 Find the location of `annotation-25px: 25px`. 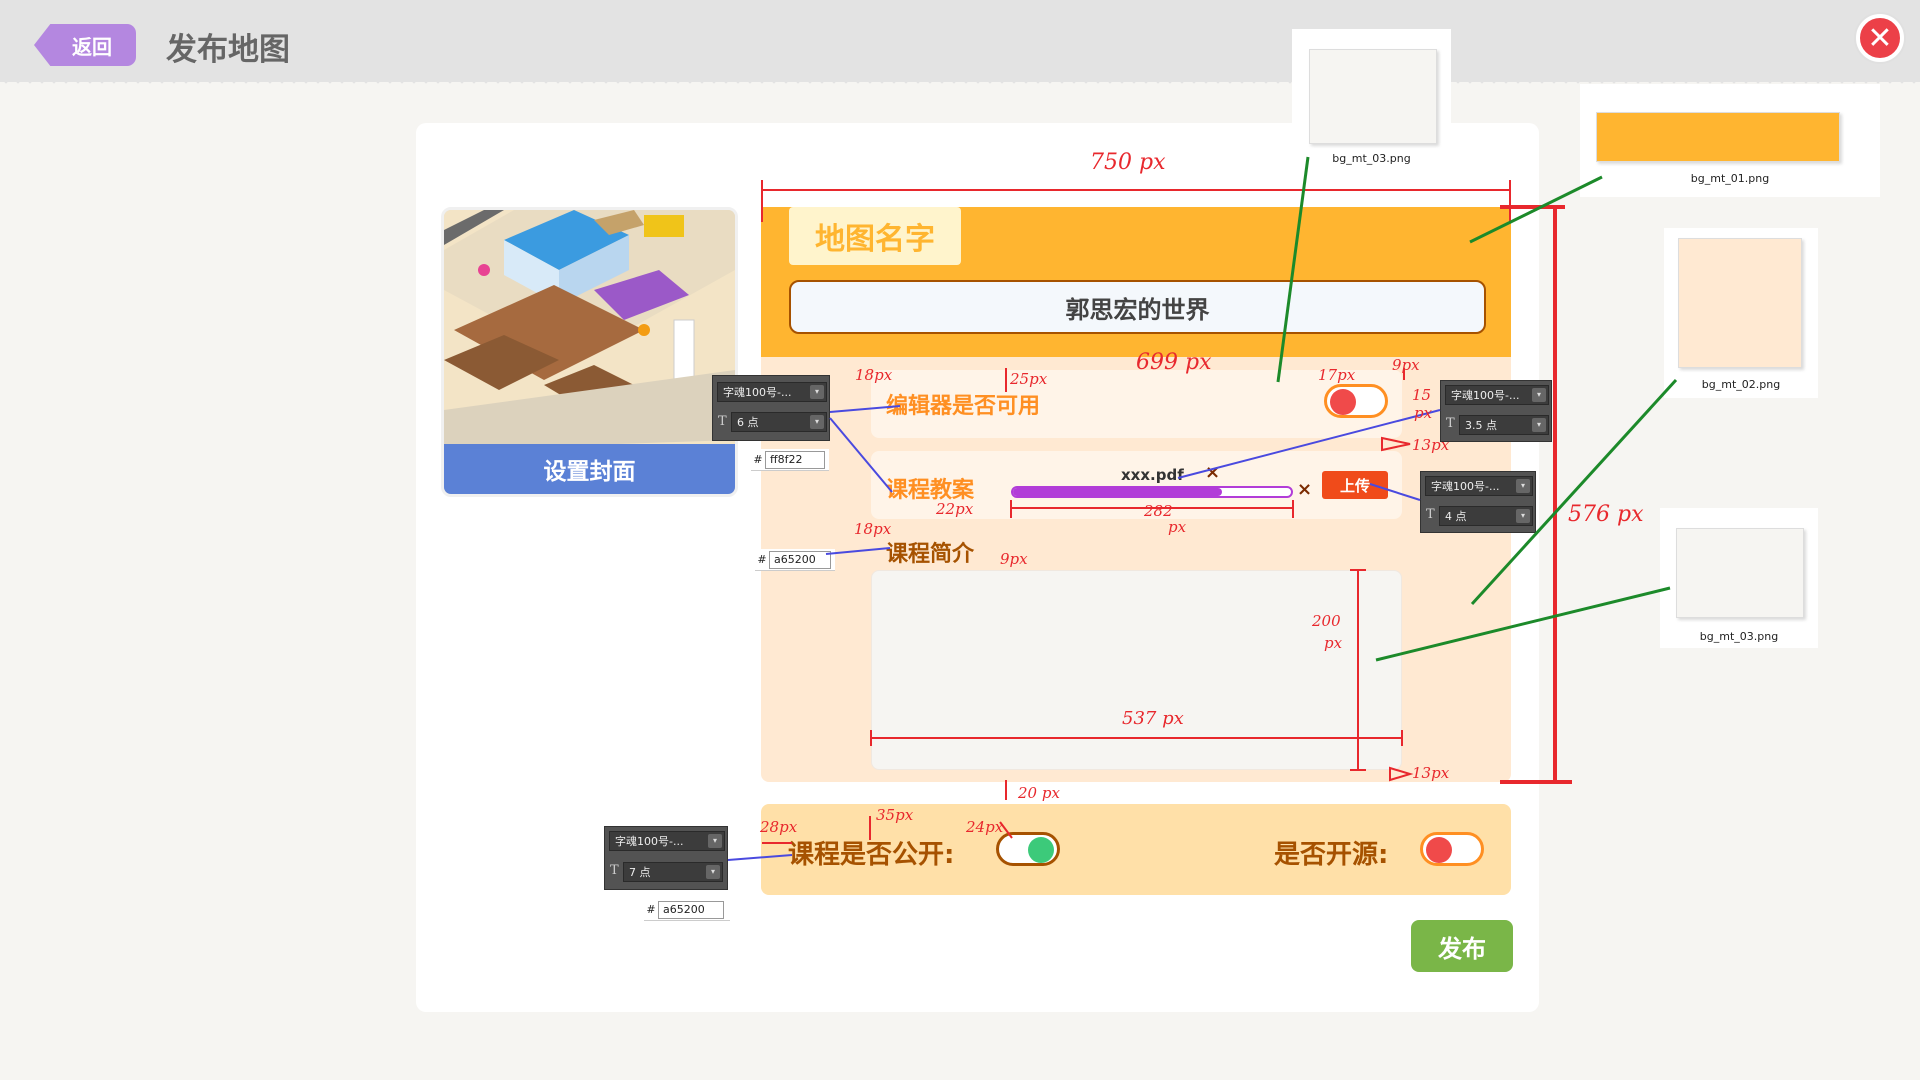

annotation-25px: 25px is located at coordinates (1029, 379).